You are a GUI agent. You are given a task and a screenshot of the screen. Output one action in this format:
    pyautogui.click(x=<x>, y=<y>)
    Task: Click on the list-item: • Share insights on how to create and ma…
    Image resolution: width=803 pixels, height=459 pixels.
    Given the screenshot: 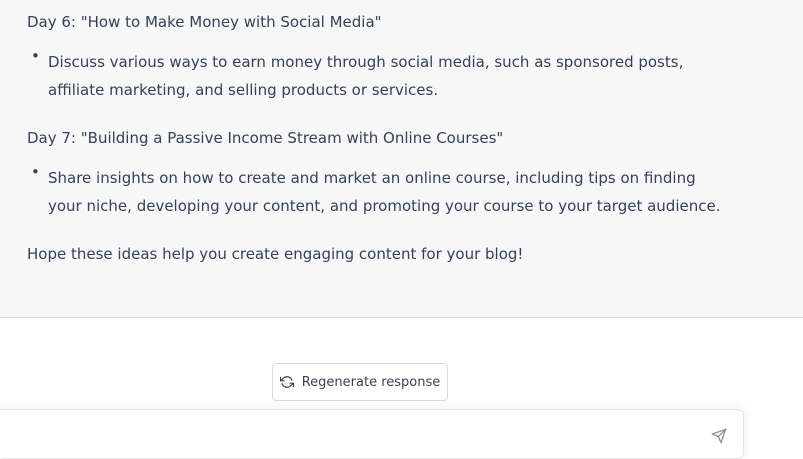 What is the action you would take?
    pyautogui.click(x=387, y=191)
    